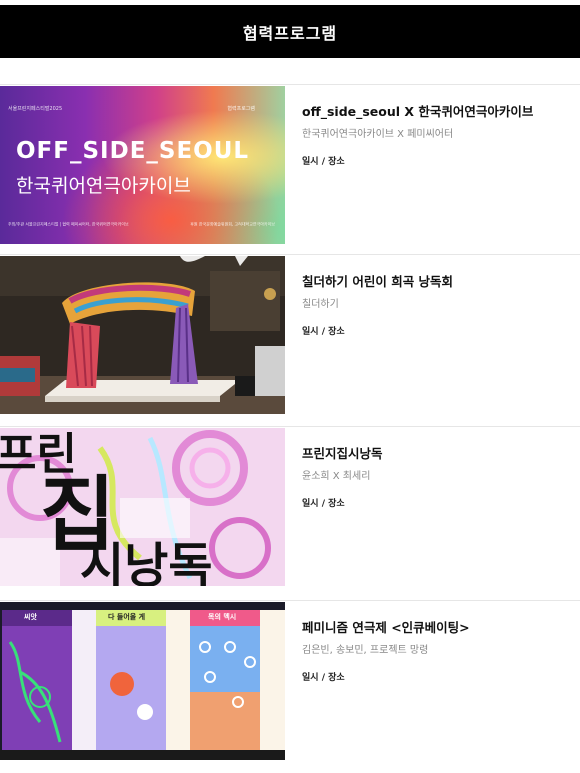 The image size is (580, 773). Describe the element at coordinates (437, 110) in the screenshot. I see `item-title: off_side_seoul X 한국퀴어연극아카이브` at that location.